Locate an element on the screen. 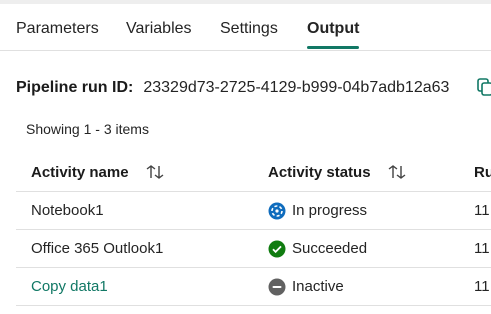 This screenshot has height=314, width=491. activity-status: Inactive is located at coordinates (306, 286).